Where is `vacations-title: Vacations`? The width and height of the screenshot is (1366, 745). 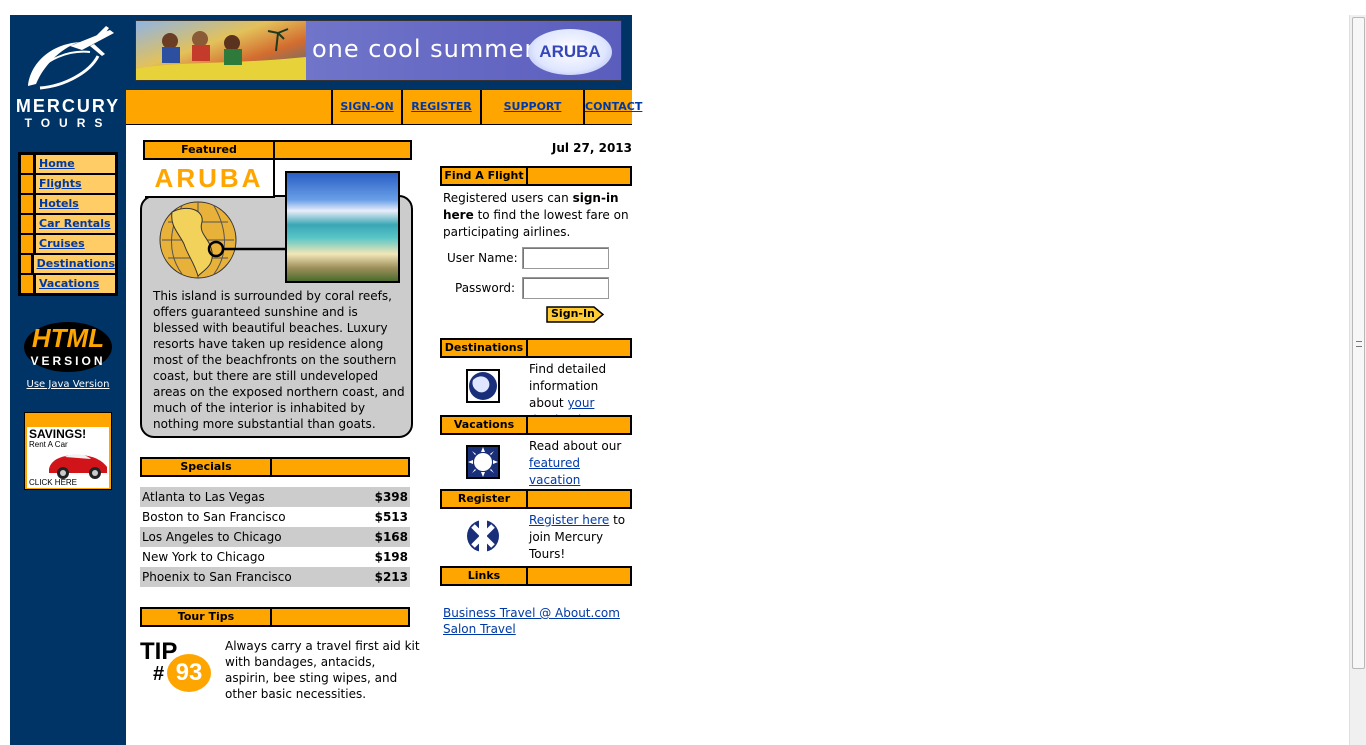 vacations-title: Vacations is located at coordinates (485, 425).